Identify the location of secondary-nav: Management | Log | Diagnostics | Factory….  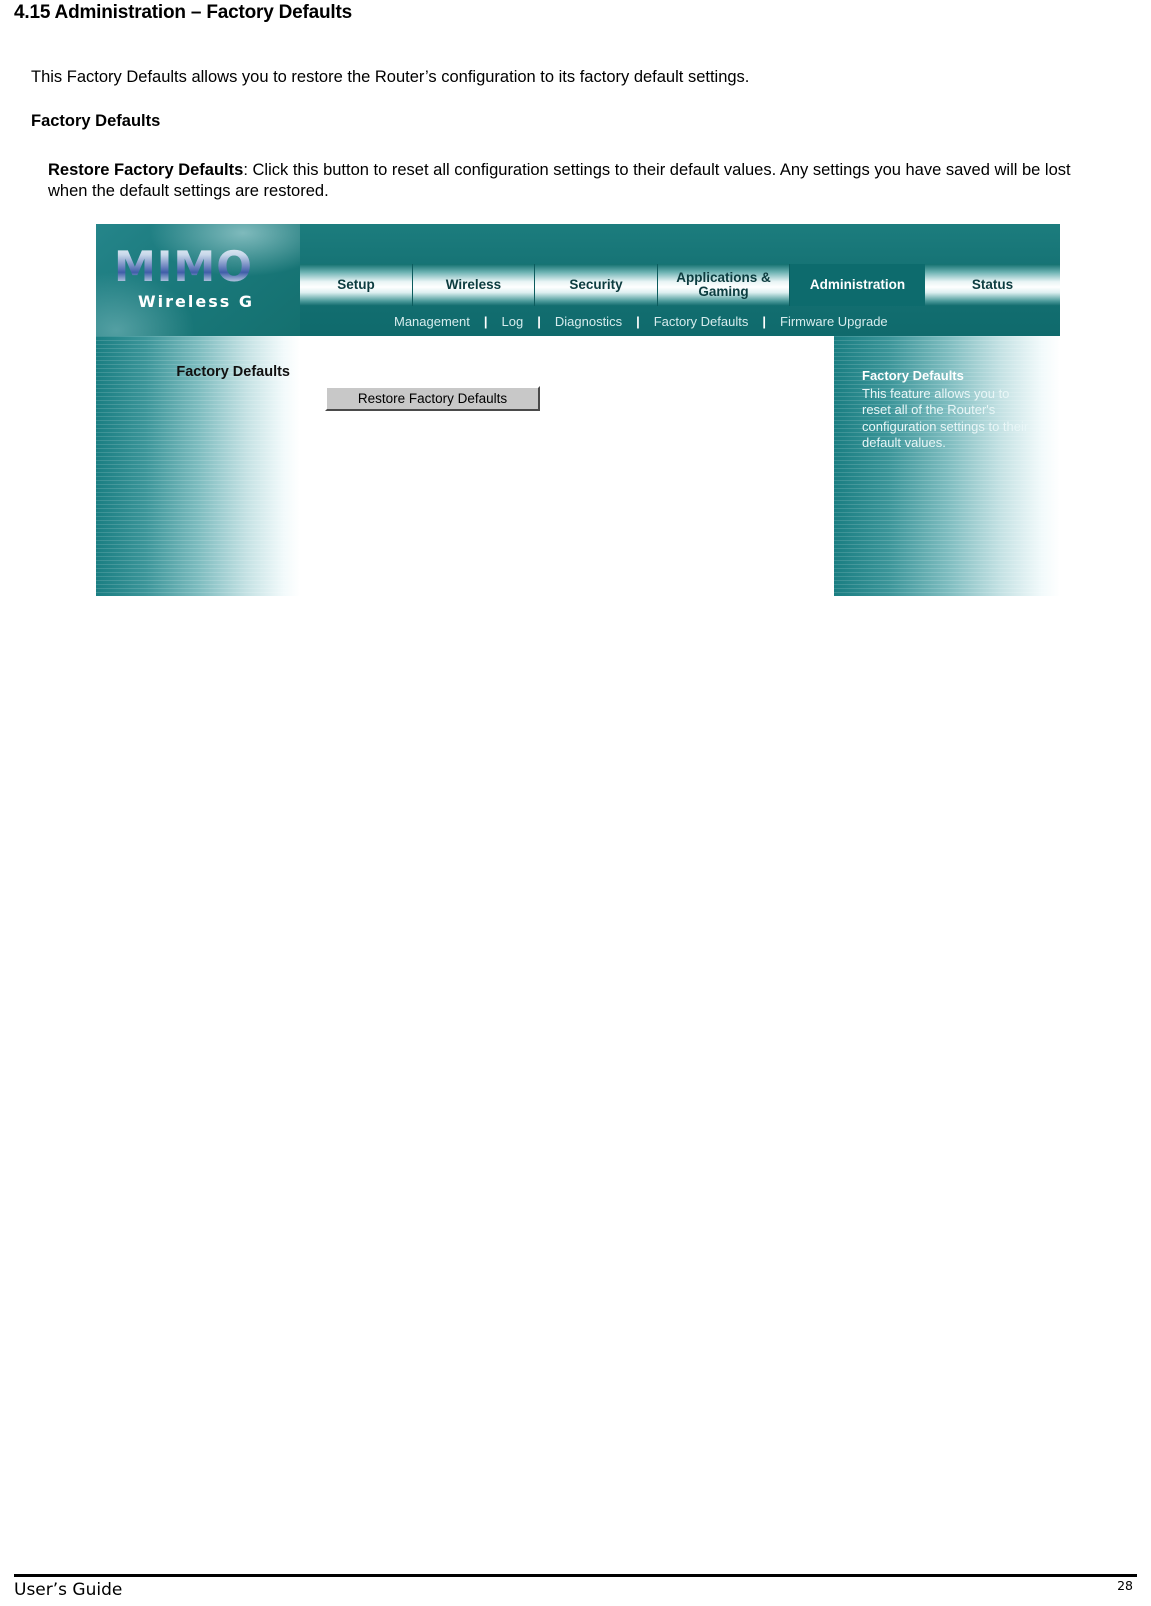
(680, 321).